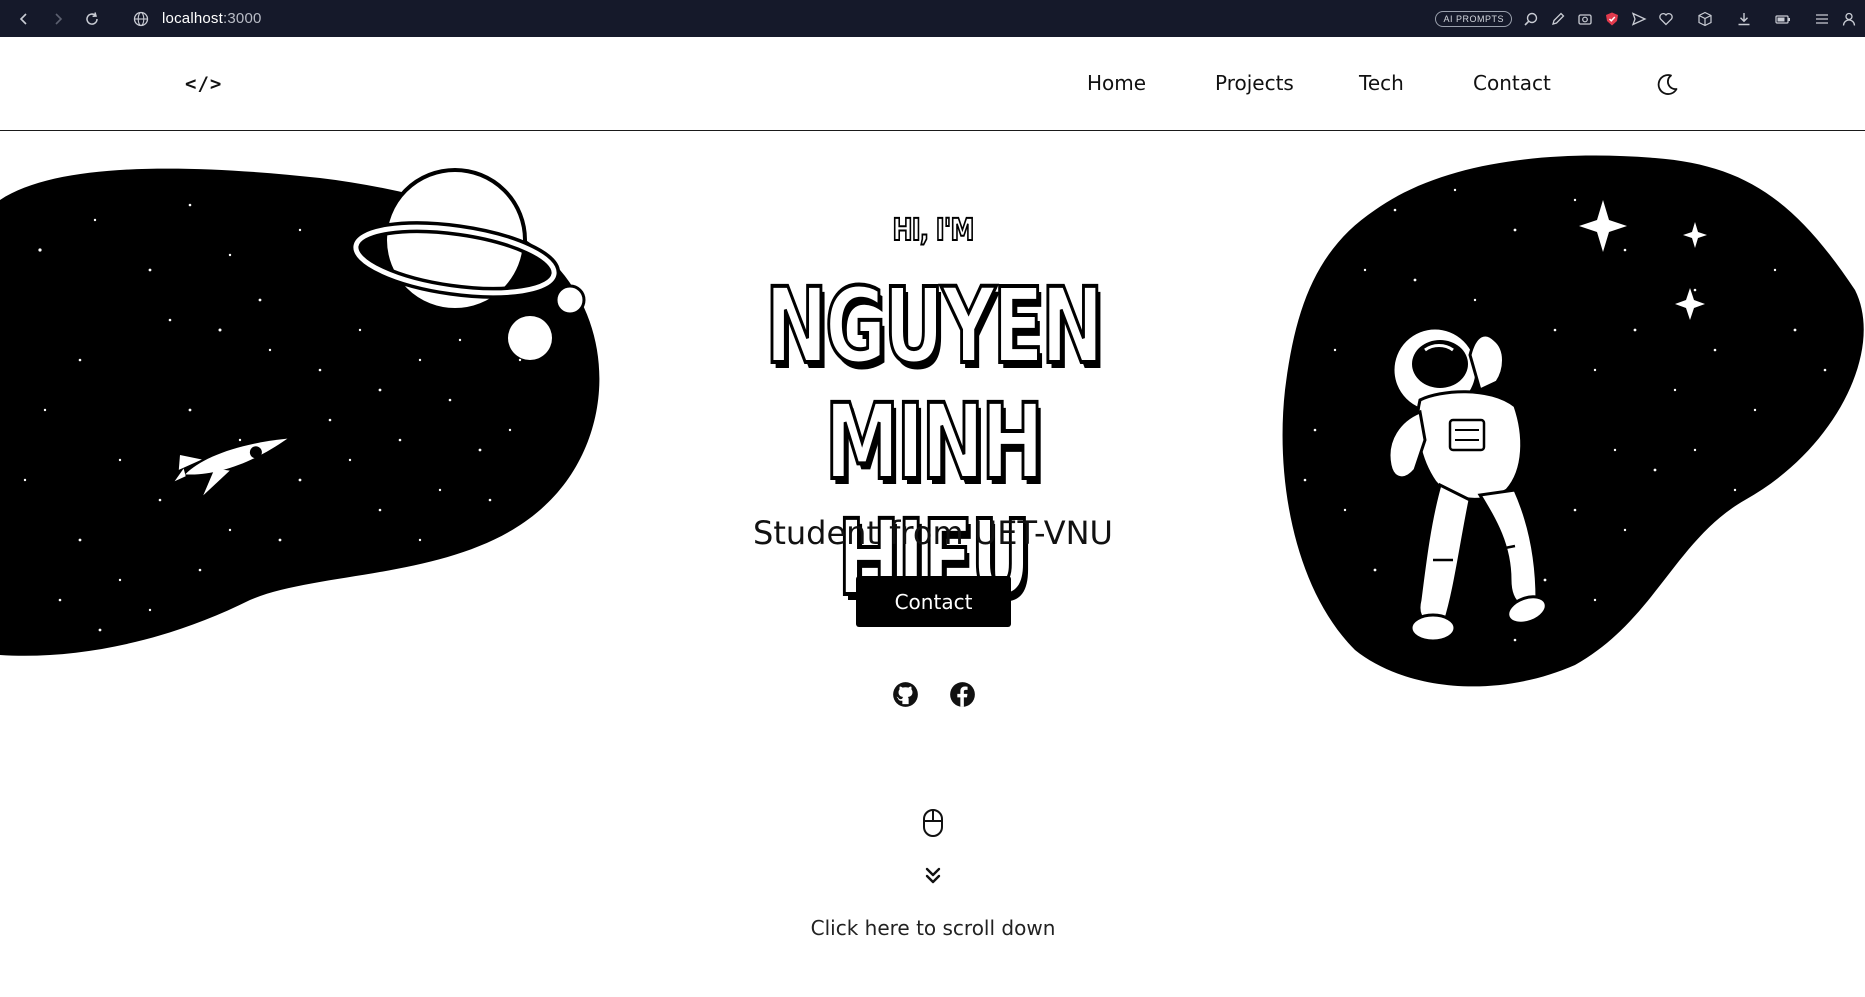  Describe the element at coordinates (932, 84) in the screenshot. I see `site-header: </> Home Projects Tech Contact` at that location.